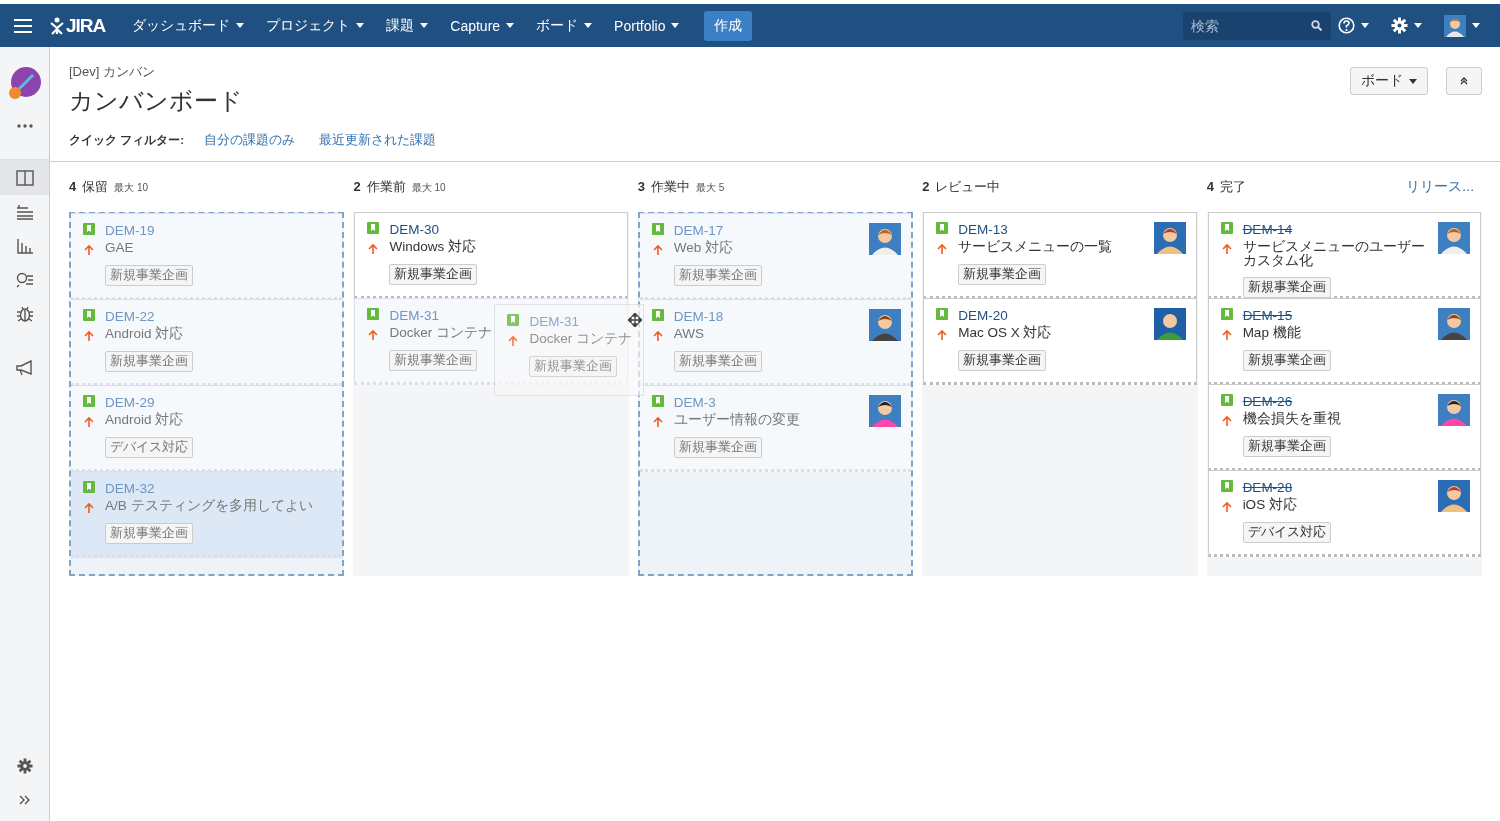 This screenshot has width=1500, height=821. What do you see at coordinates (95, 187) in the screenshot?
I see `column-title: 保留` at bounding box center [95, 187].